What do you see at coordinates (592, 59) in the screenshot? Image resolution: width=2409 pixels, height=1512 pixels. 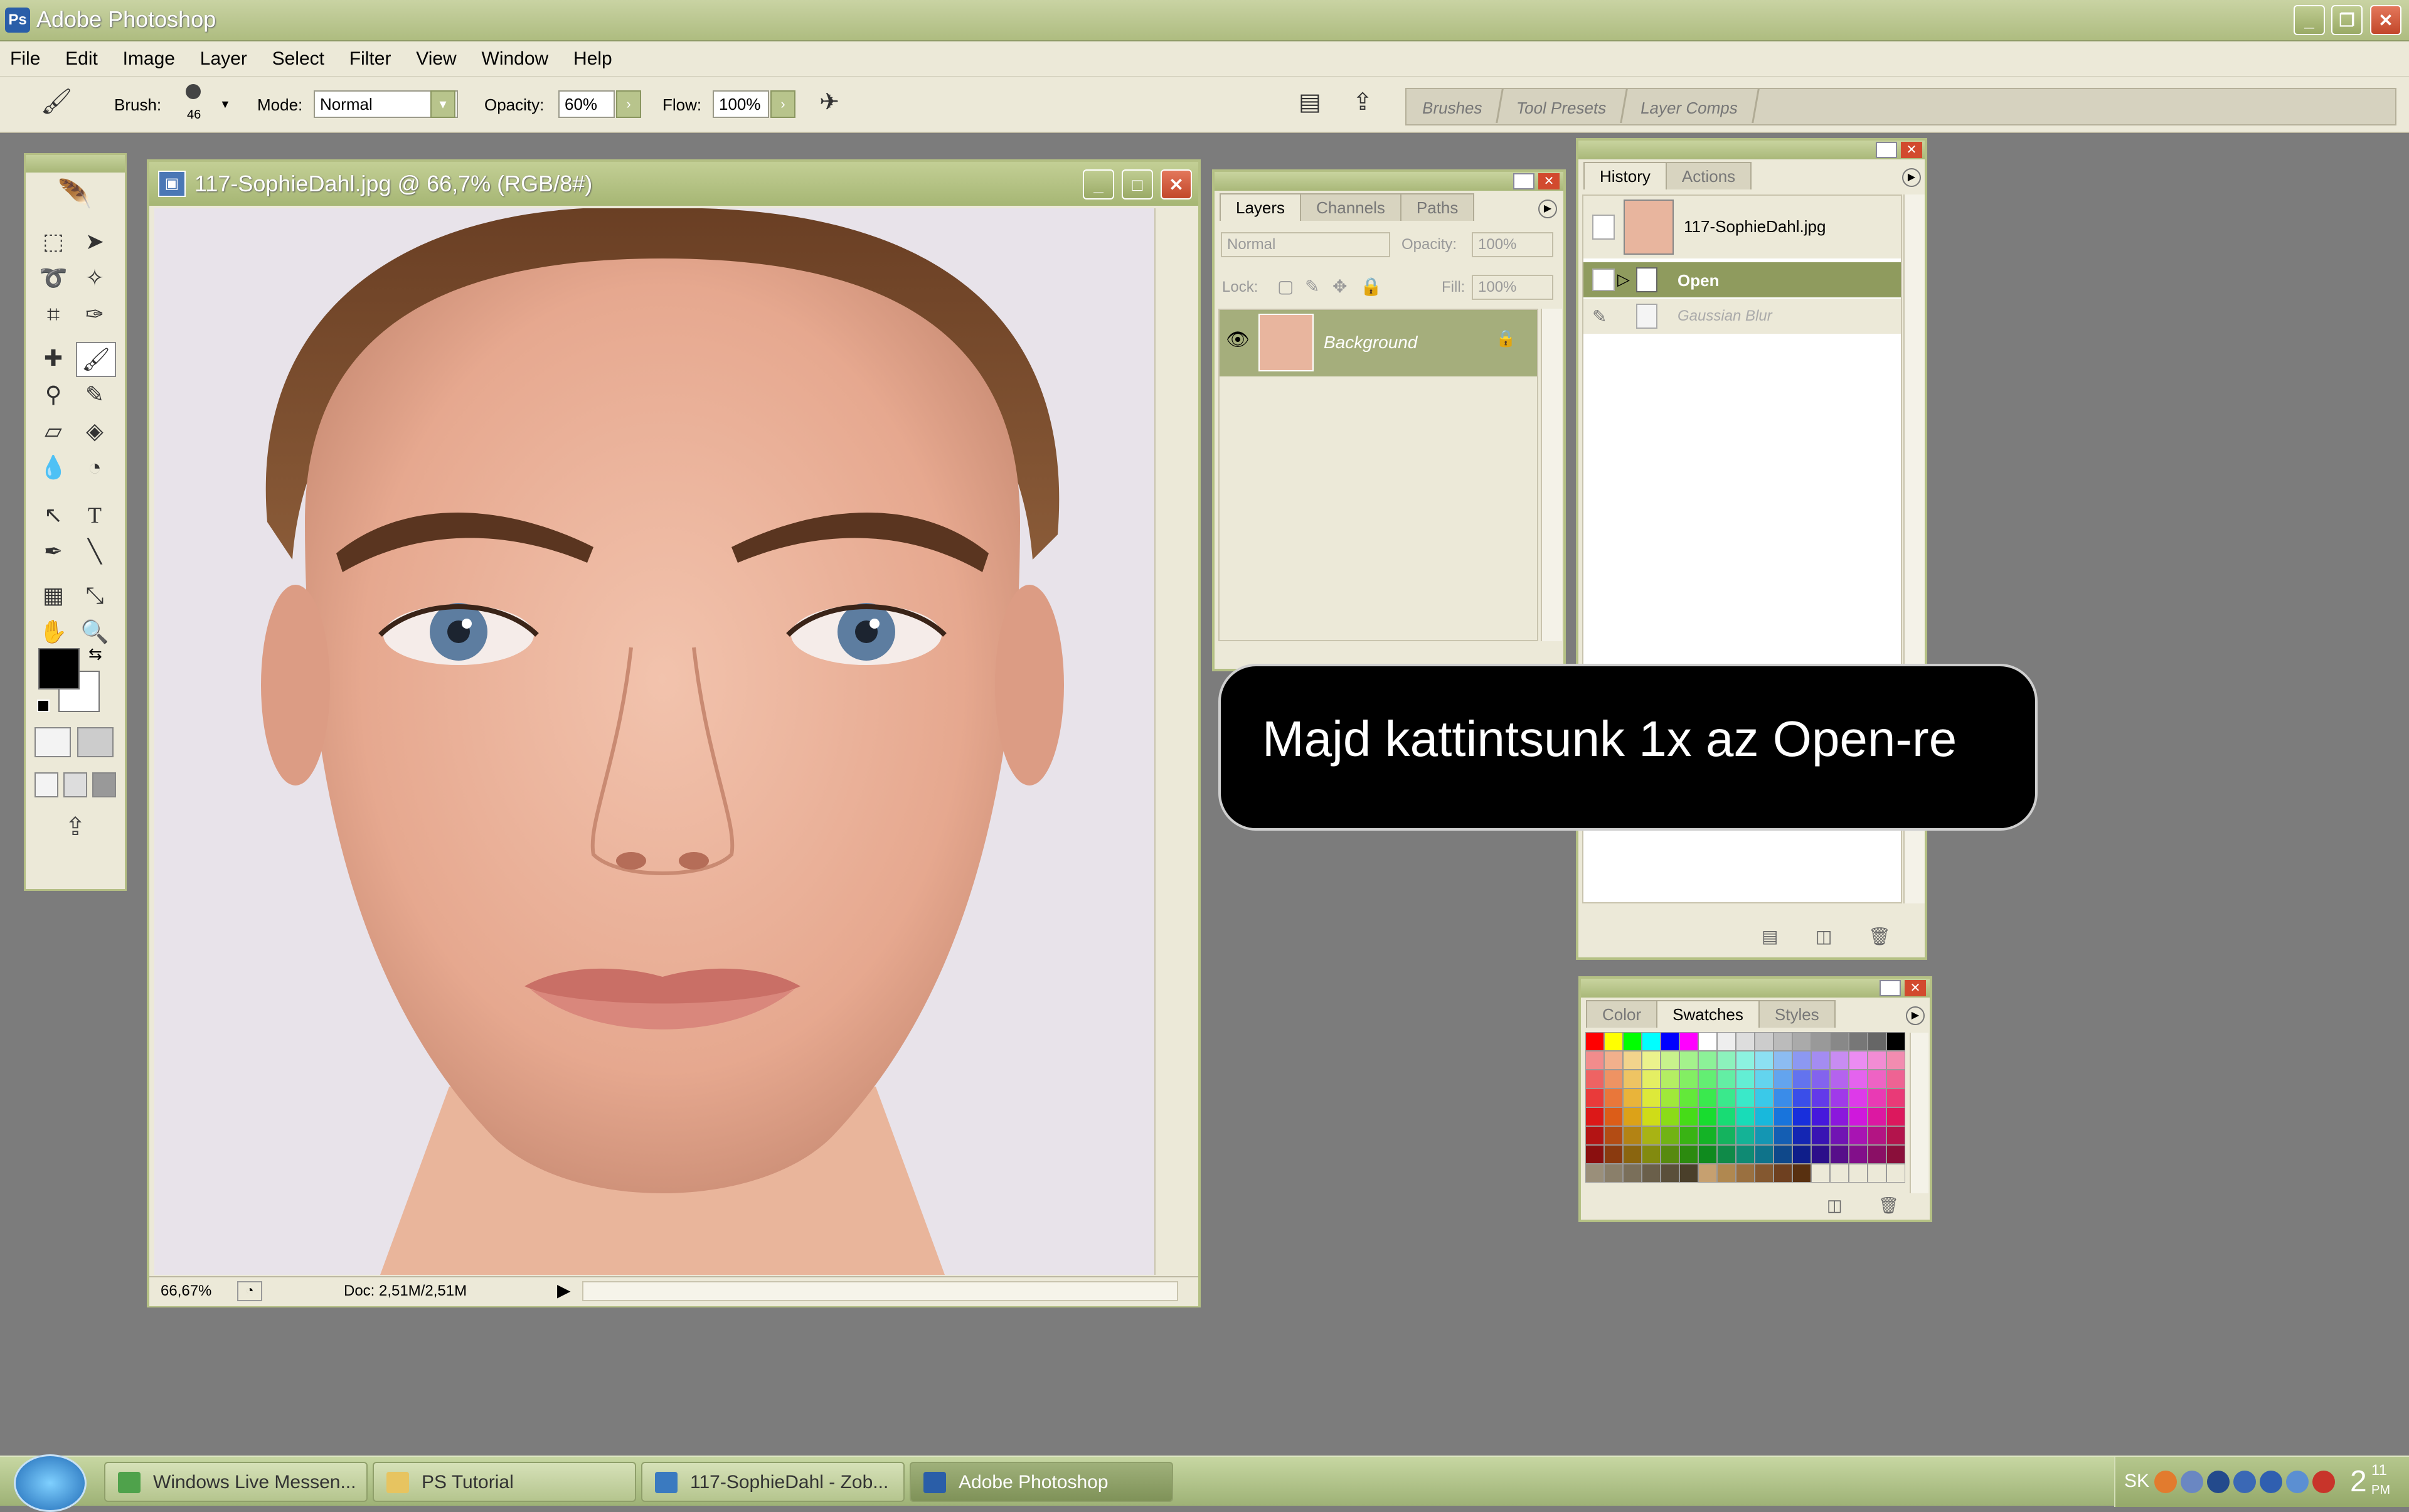 I see `menu-help: Help` at bounding box center [592, 59].